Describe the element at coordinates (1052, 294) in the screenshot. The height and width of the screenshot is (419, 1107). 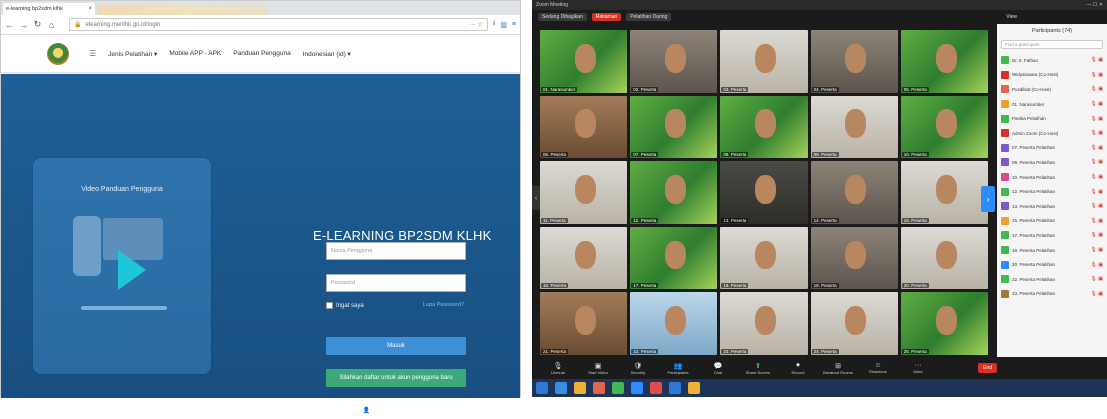
I see `participant-row: 23. Peserta Pelatihan 🎙 ▣` at that location.